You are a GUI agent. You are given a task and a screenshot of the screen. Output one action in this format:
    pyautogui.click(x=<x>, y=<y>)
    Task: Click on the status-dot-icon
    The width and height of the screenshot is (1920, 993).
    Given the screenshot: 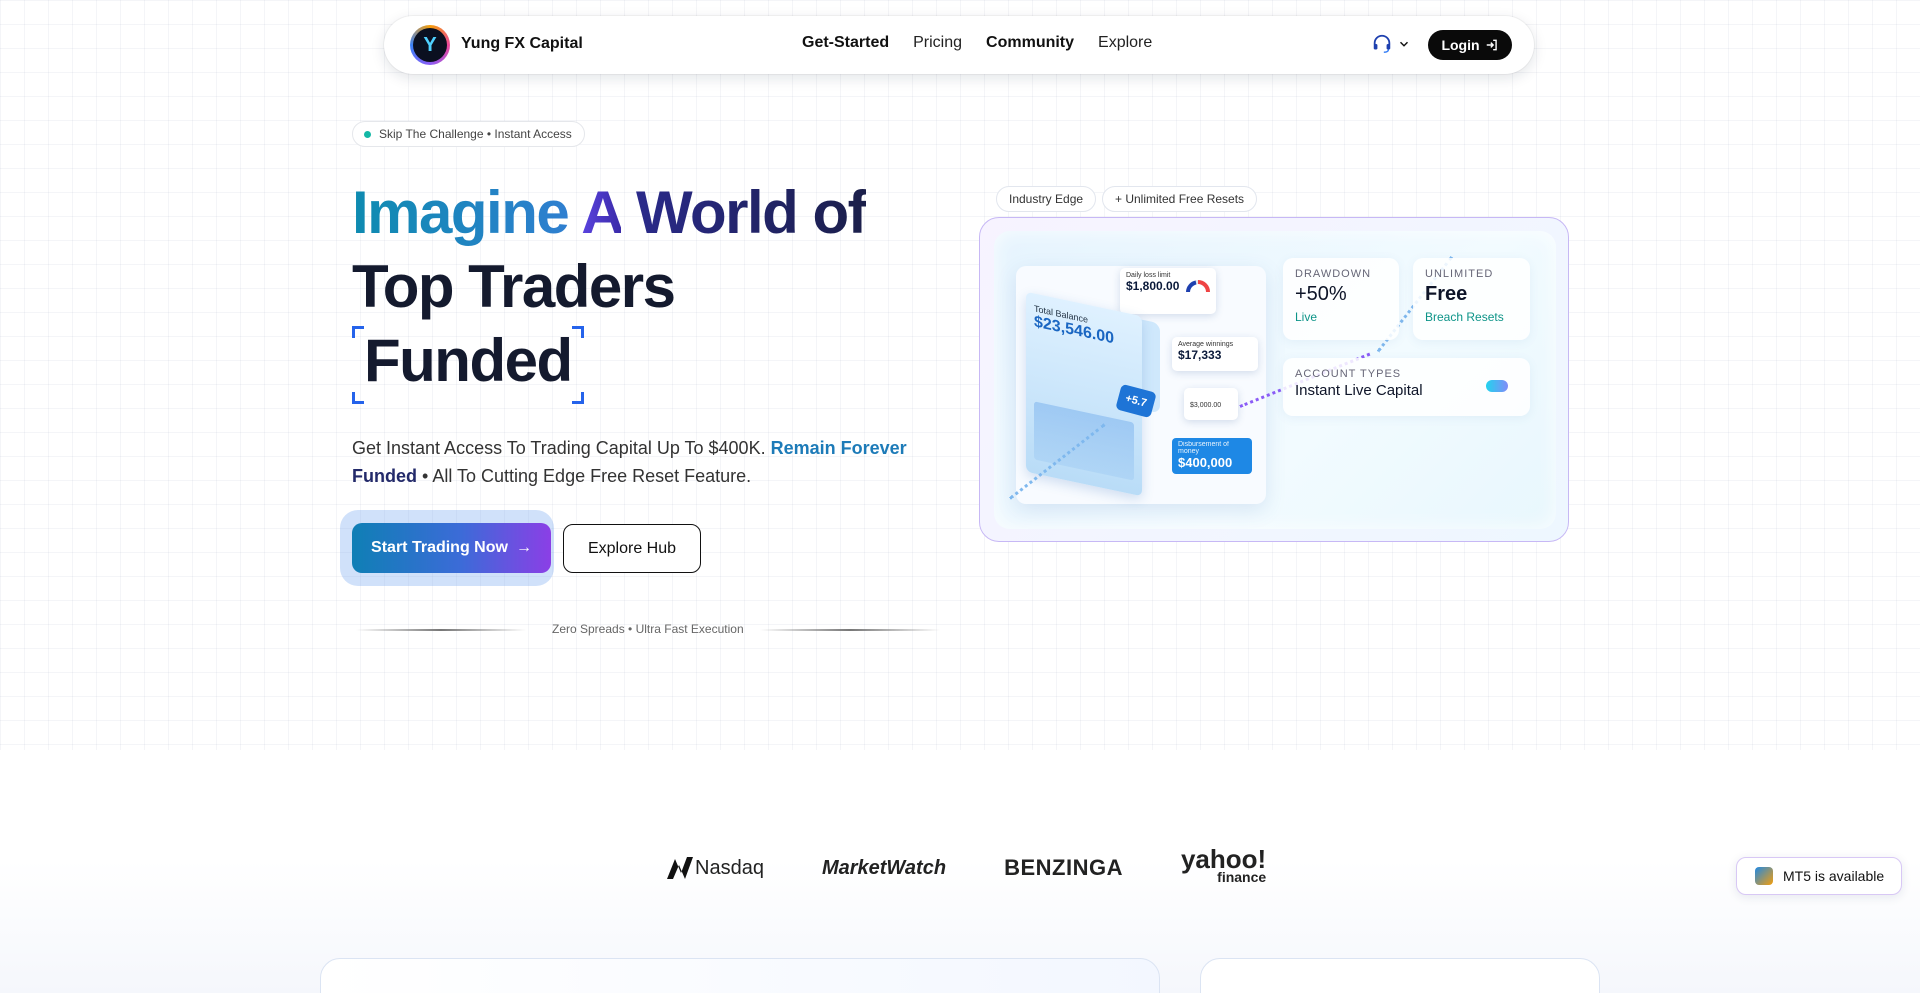 What is the action you would take?
    pyautogui.click(x=367, y=134)
    